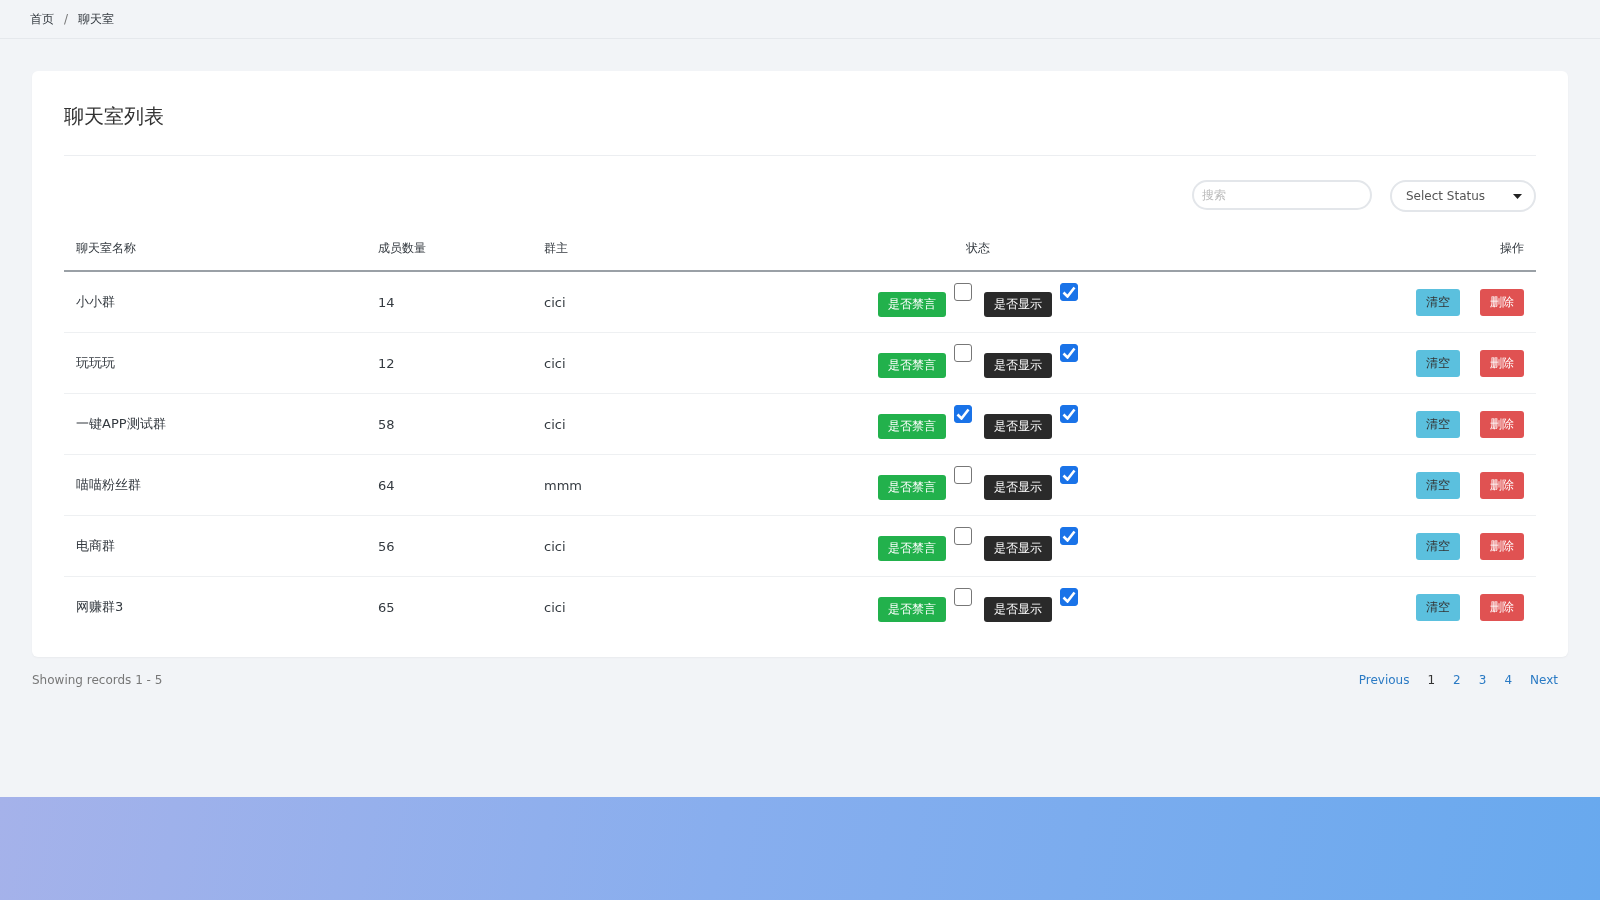 The height and width of the screenshot is (900, 1600). Describe the element at coordinates (1384, 680) in the screenshot. I see `previous-link: Previous` at that location.